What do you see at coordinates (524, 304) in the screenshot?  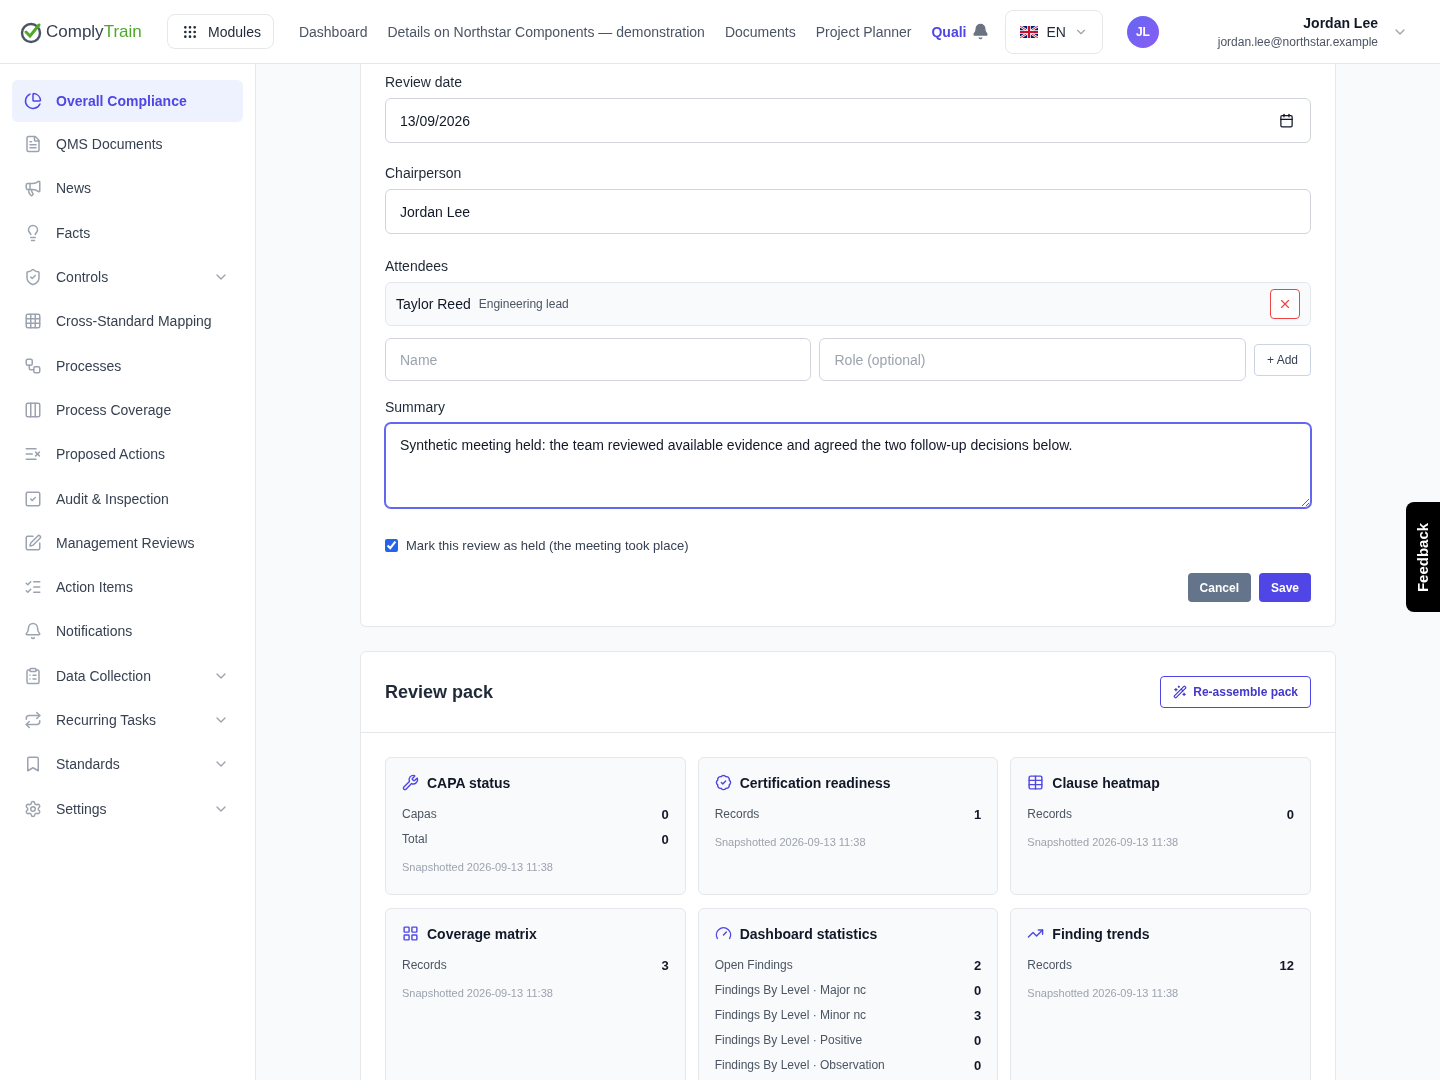 I see `attendee-role: Engineering lead` at bounding box center [524, 304].